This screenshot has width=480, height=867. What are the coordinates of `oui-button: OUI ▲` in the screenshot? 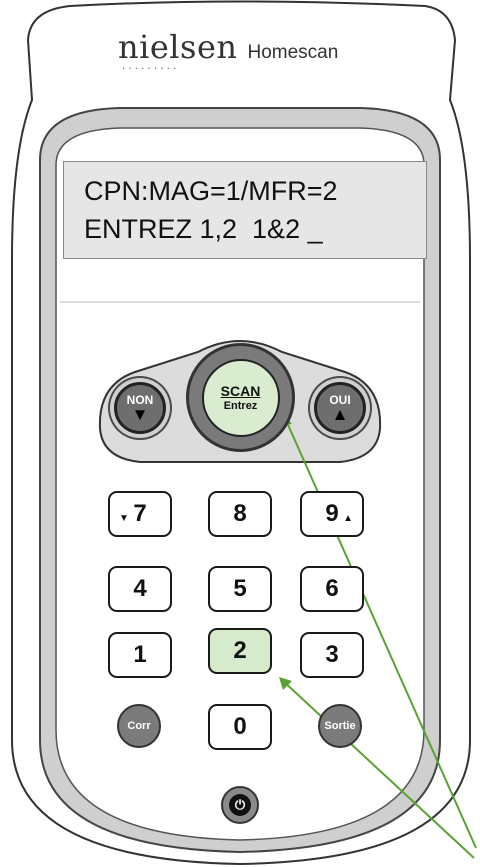 It's located at (340, 408).